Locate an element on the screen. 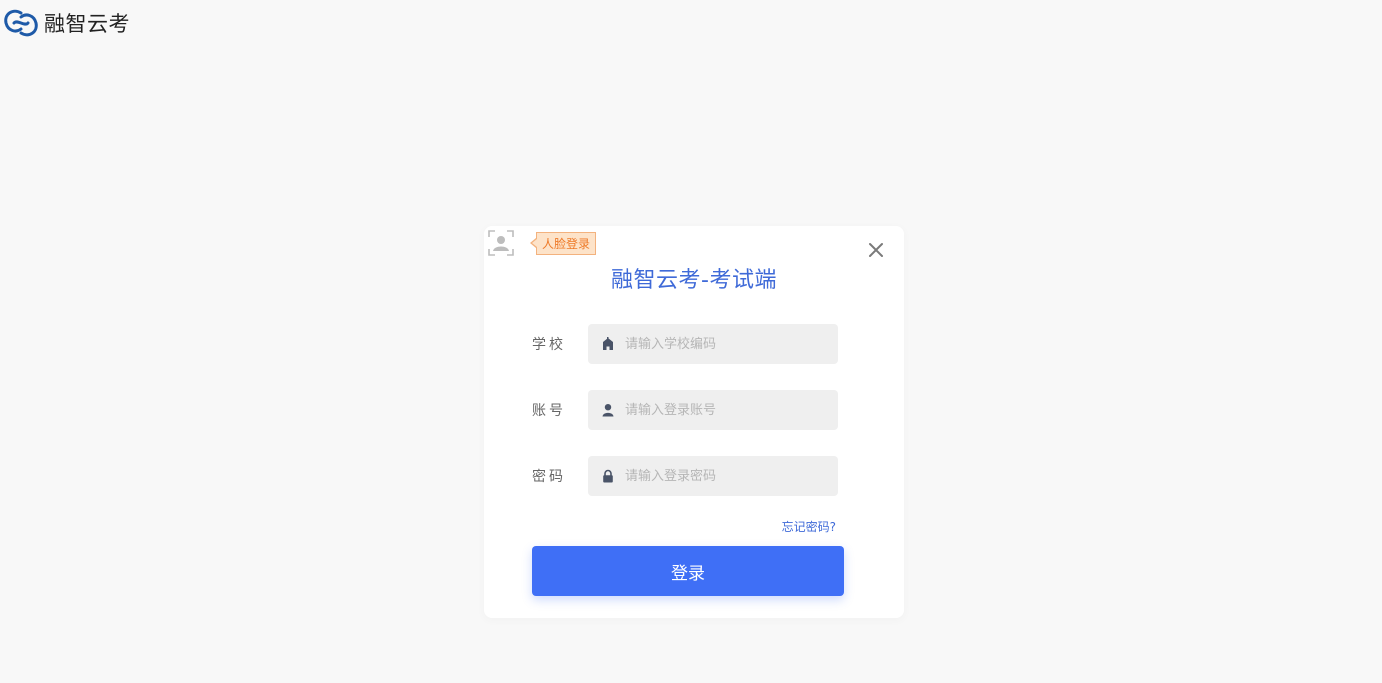 This screenshot has height=683, width=1382. account-field is located at coordinates (713, 410).